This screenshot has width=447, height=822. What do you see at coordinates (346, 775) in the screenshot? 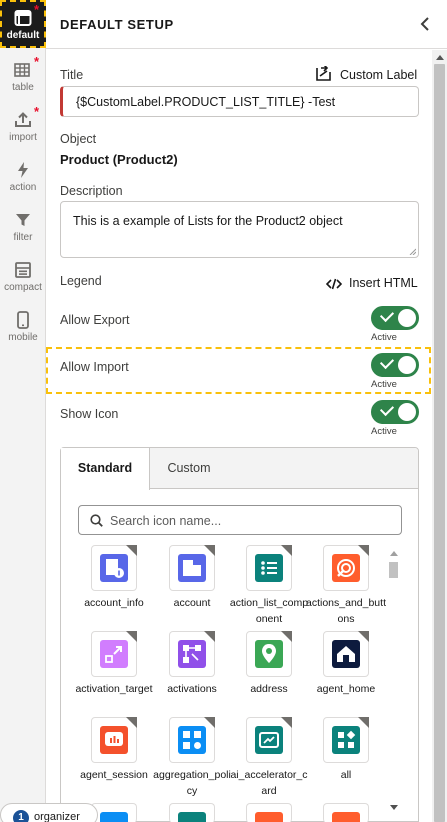
I see `icon-option-label: all` at bounding box center [346, 775].